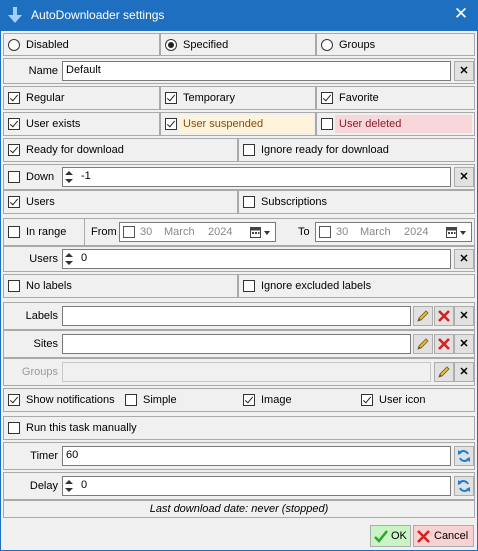 Image resolution: width=478 pixels, height=551 pixels. What do you see at coordinates (256, 177) in the screenshot?
I see `down-numeric-input: -1` at bounding box center [256, 177].